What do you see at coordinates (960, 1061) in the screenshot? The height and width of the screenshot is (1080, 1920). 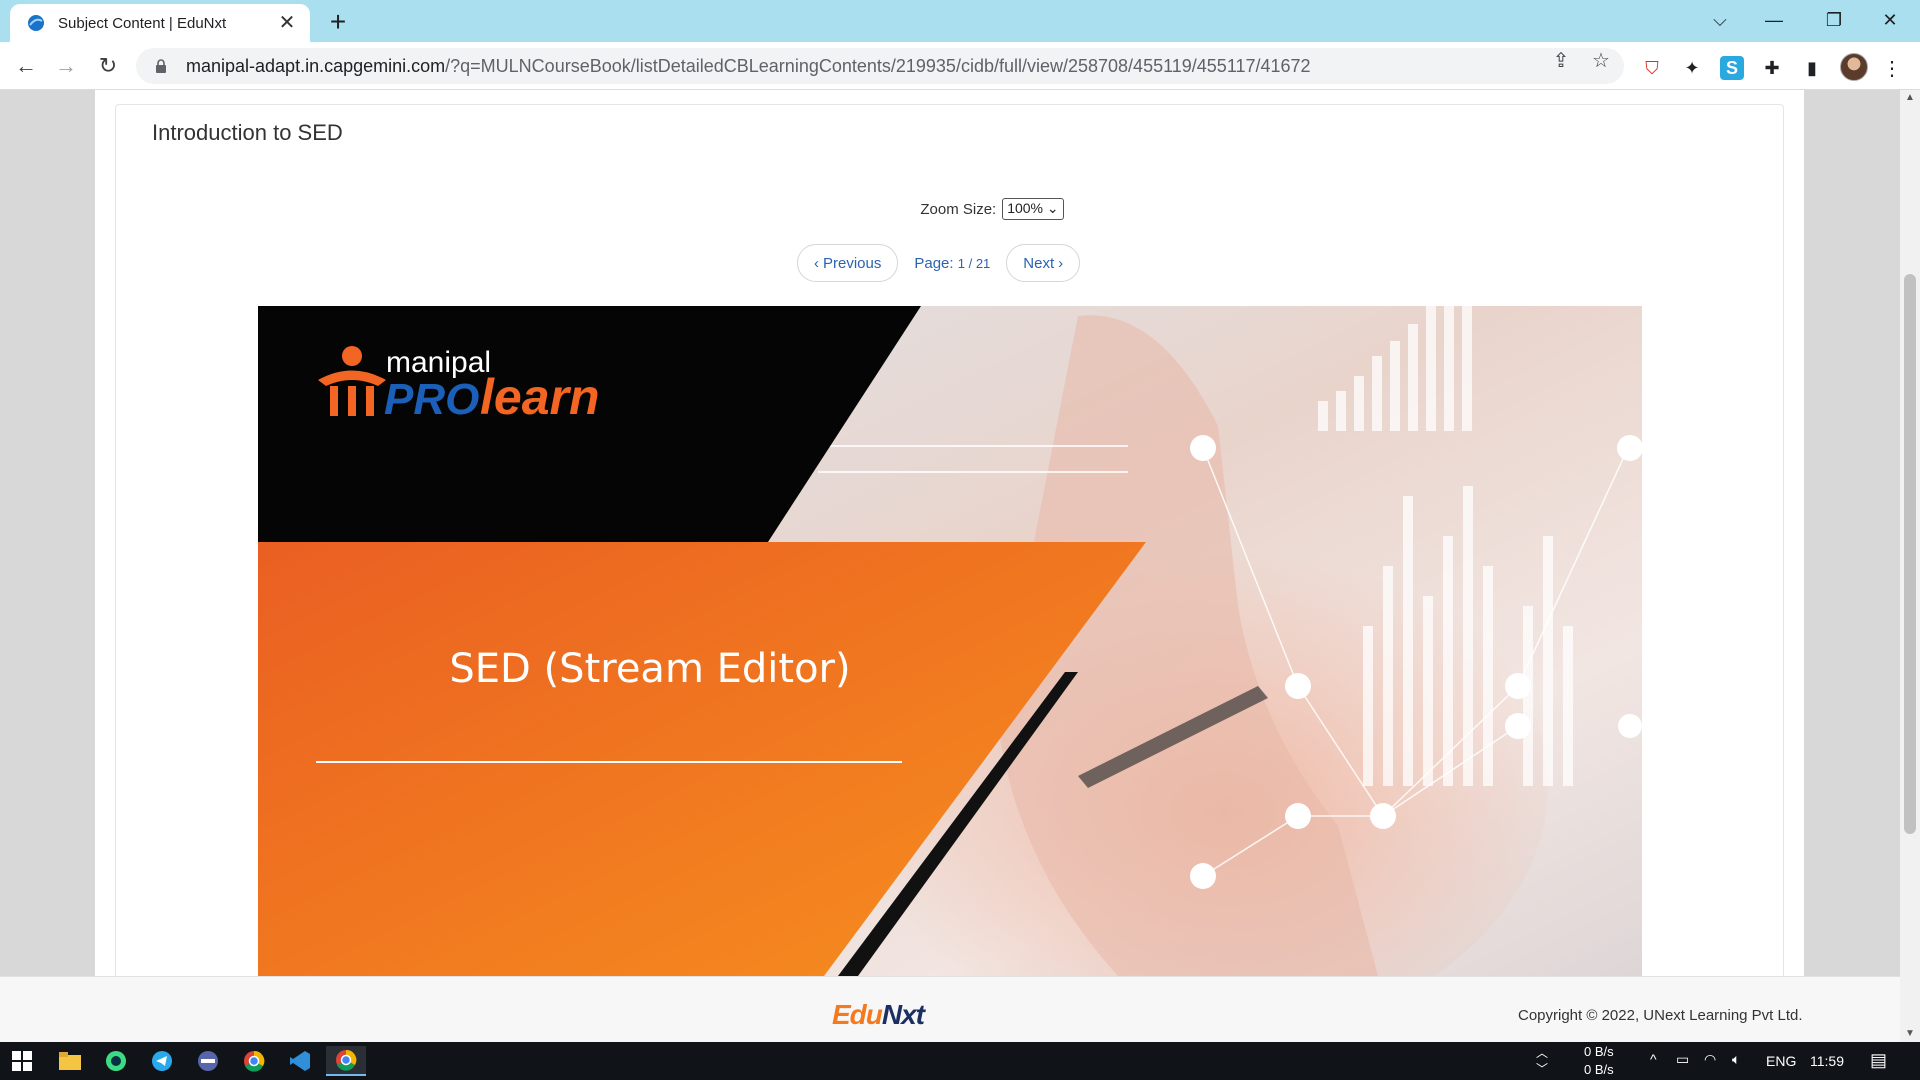 I see `windows-taskbar: ︿ ﹀ 0 B/s 0 B/s ^ ▭ ◠ 🔈︎ ENG 11:59 ▤` at bounding box center [960, 1061].